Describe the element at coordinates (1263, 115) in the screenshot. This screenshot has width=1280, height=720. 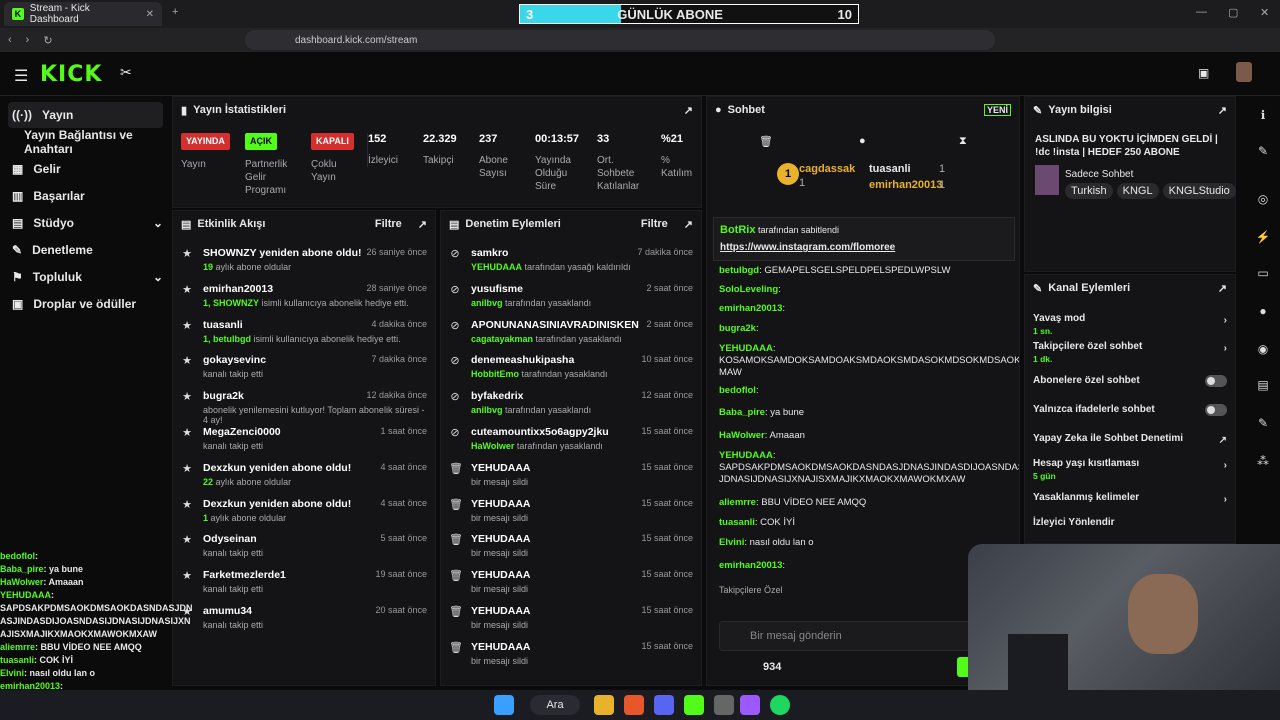
I see `info-icon: ℹ` at that location.